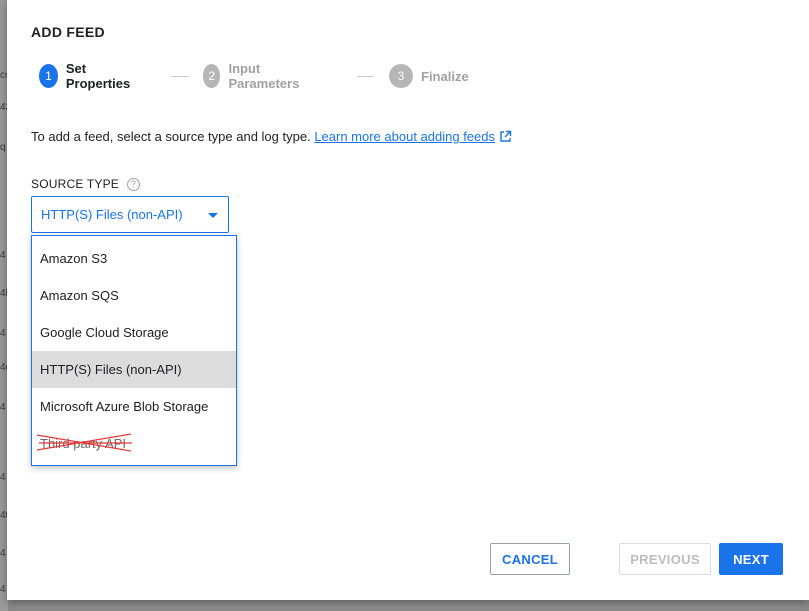 This screenshot has width=809, height=611. Describe the element at coordinates (212, 76) in the screenshot. I see `step-number: 2` at that location.